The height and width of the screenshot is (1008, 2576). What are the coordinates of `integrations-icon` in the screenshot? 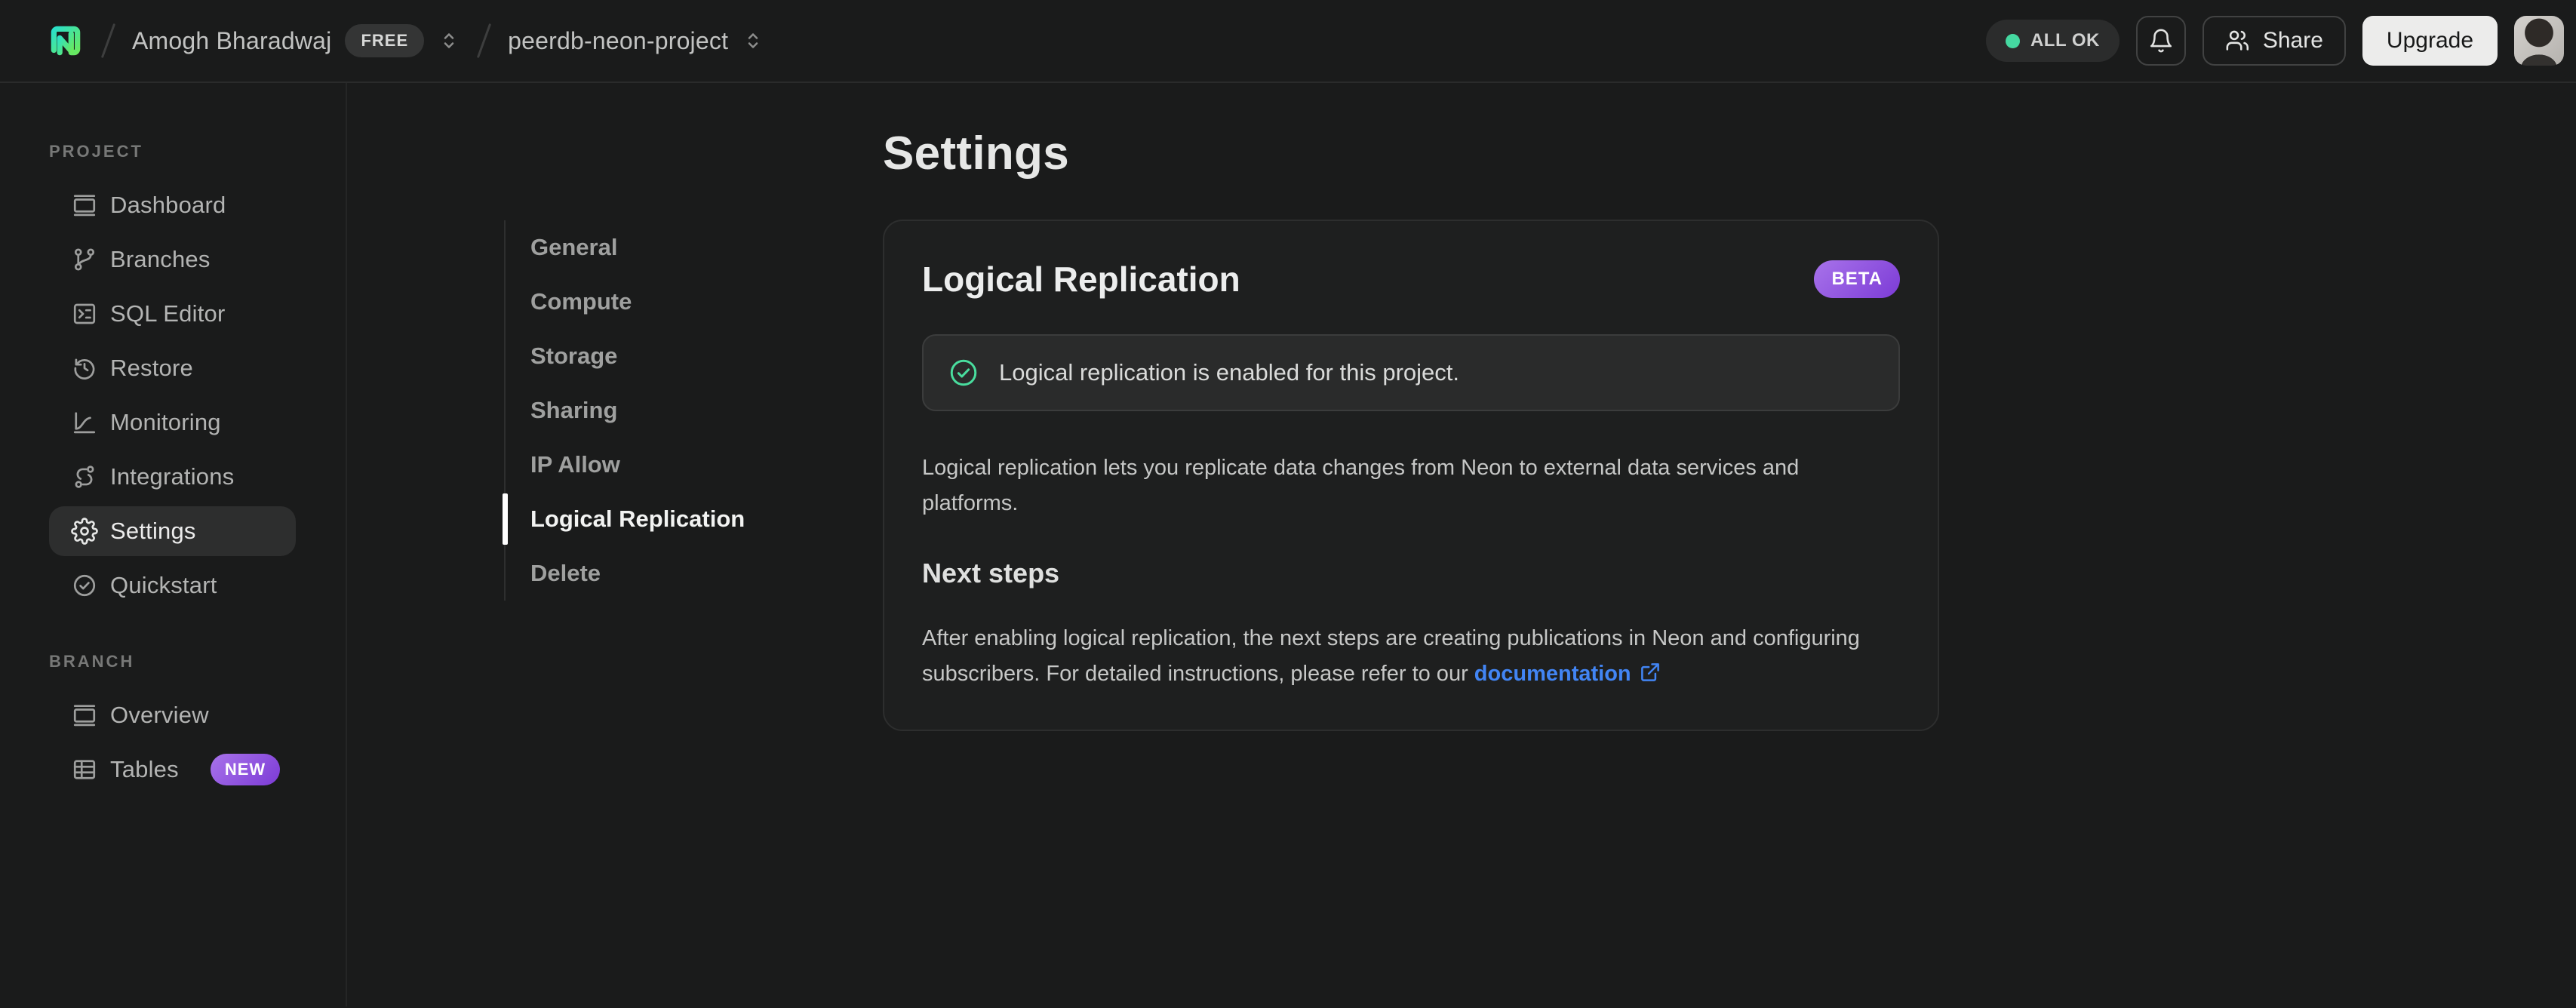 It's located at (84, 476).